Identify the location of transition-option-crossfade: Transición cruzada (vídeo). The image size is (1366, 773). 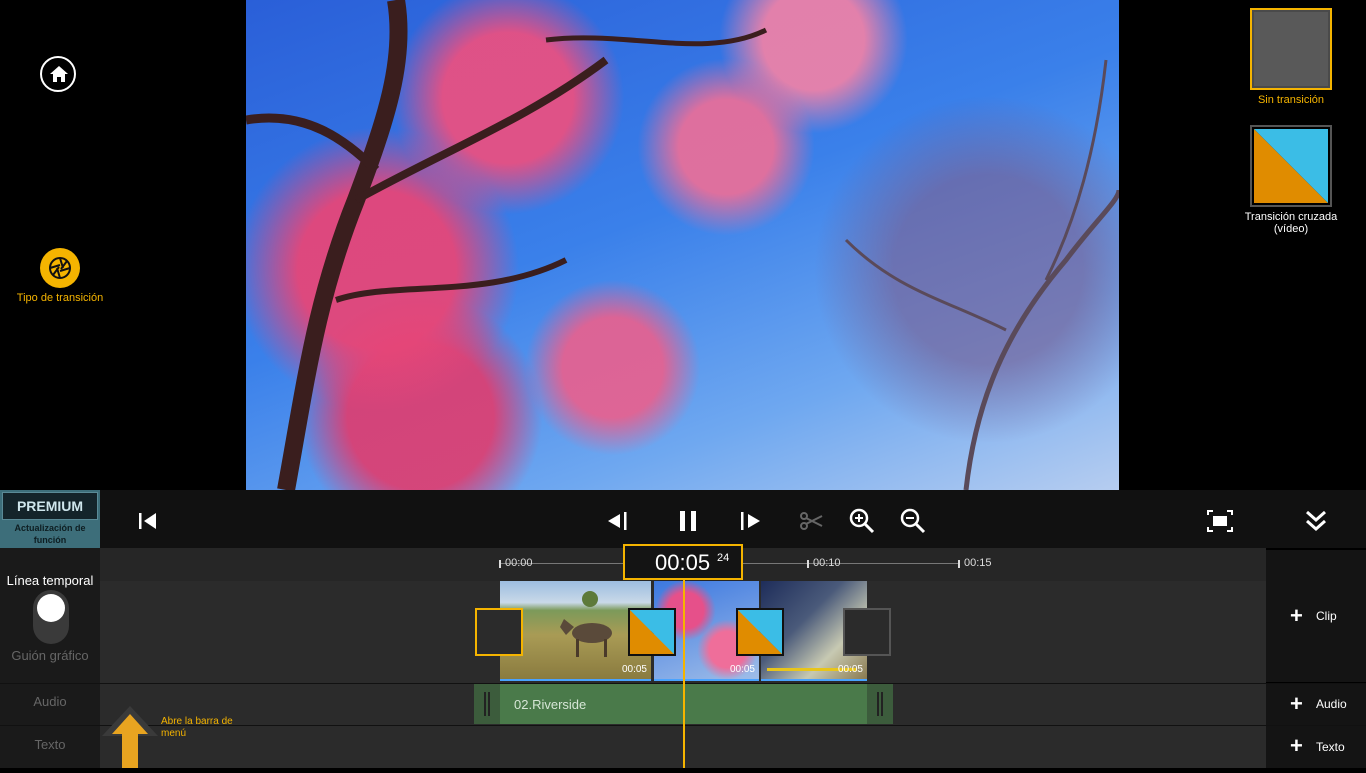
(1291, 180).